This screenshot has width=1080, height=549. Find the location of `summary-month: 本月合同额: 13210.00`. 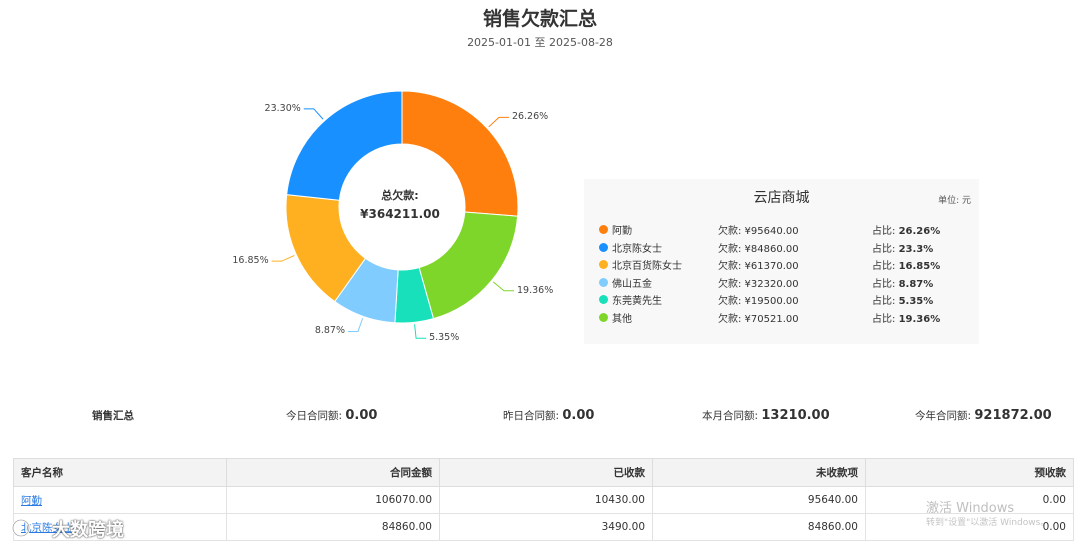

summary-month: 本月合同额: 13210.00 is located at coordinates (766, 415).